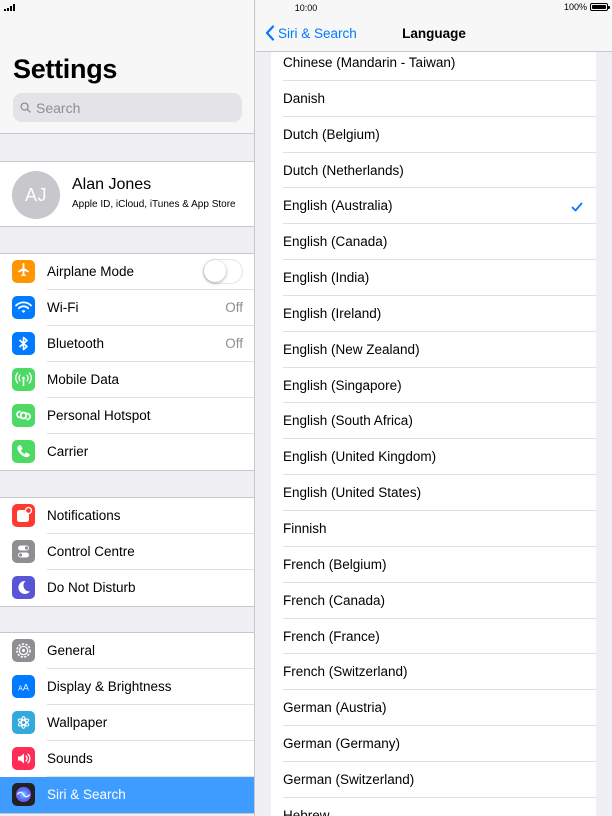 The height and width of the screenshot is (816, 612). What do you see at coordinates (305, 528) in the screenshot?
I see `language-label: Finnish` at bounding box center [305, 528].